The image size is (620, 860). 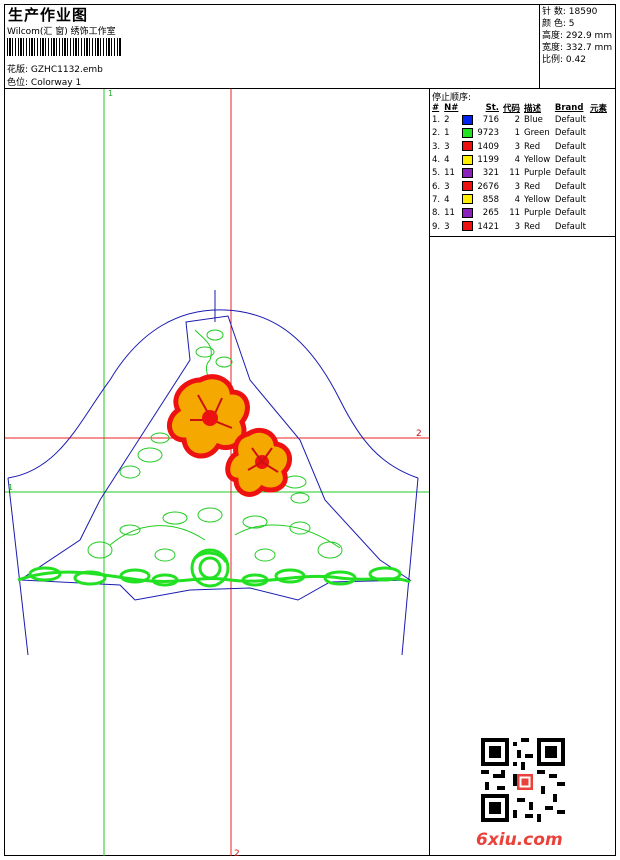 What do you see at coordinates (110, 93) in the screenshot?
I see `guide-label-v1: 1` at bounding box center [110, 93].